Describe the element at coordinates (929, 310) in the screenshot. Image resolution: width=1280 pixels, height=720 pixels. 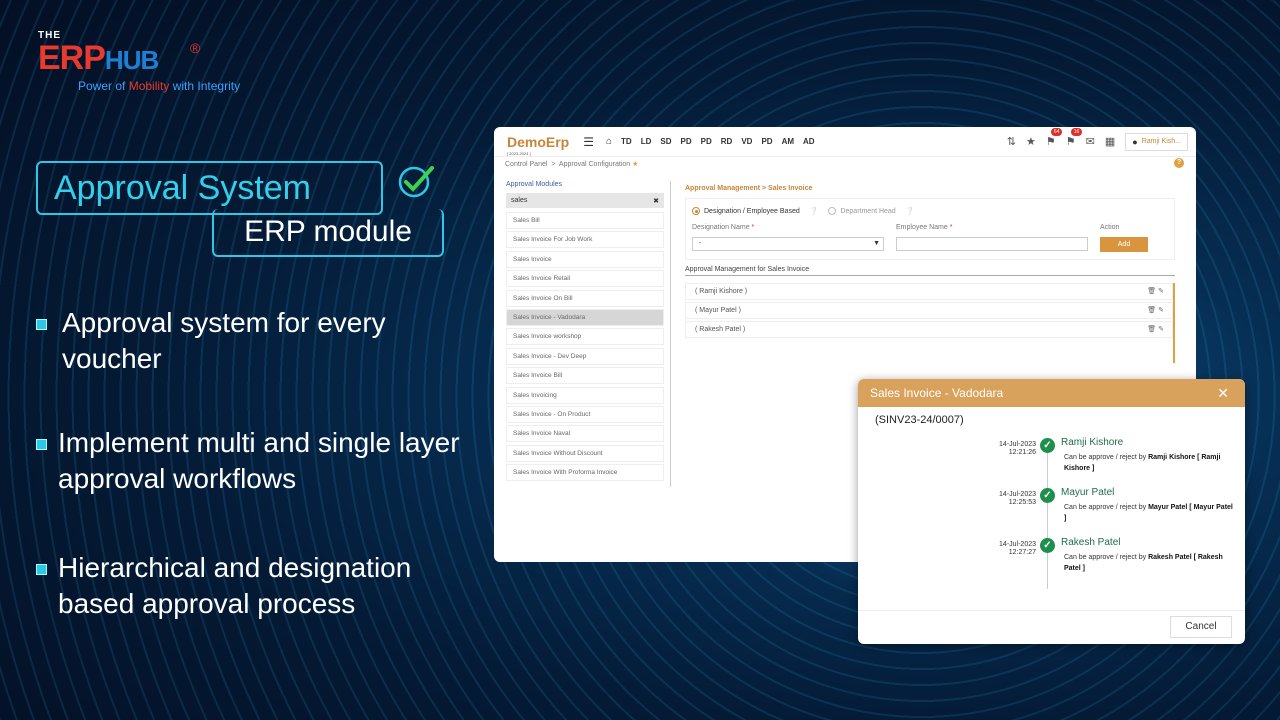
I see `approver-row: ( Mayur Patel ) 🗑 ✎` at that location.